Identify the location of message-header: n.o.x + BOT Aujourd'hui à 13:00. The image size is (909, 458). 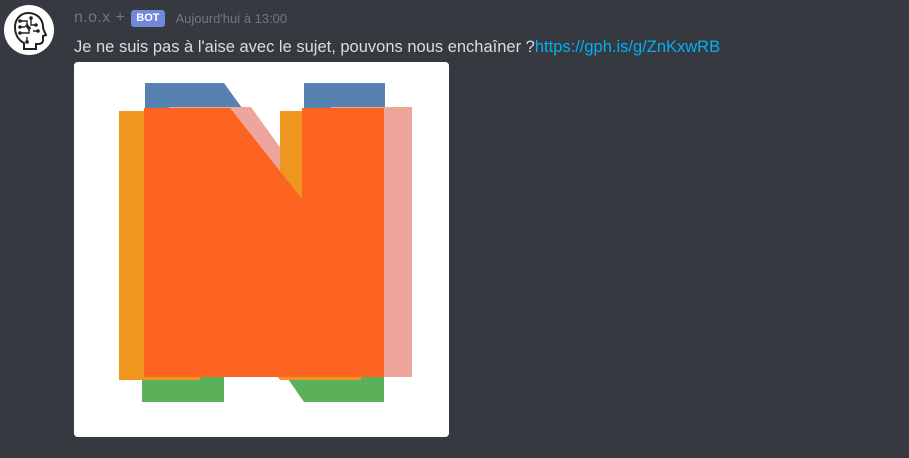
(180, 18).